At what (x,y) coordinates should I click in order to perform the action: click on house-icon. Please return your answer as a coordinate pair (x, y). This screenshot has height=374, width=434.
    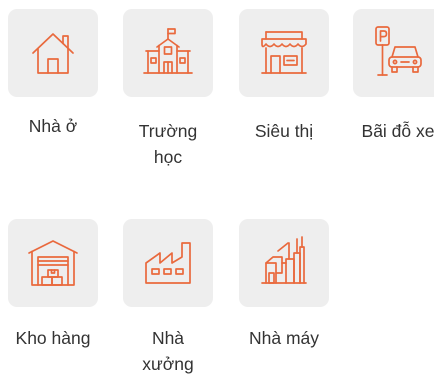
    Looking at the image, I should click on (53, 53).